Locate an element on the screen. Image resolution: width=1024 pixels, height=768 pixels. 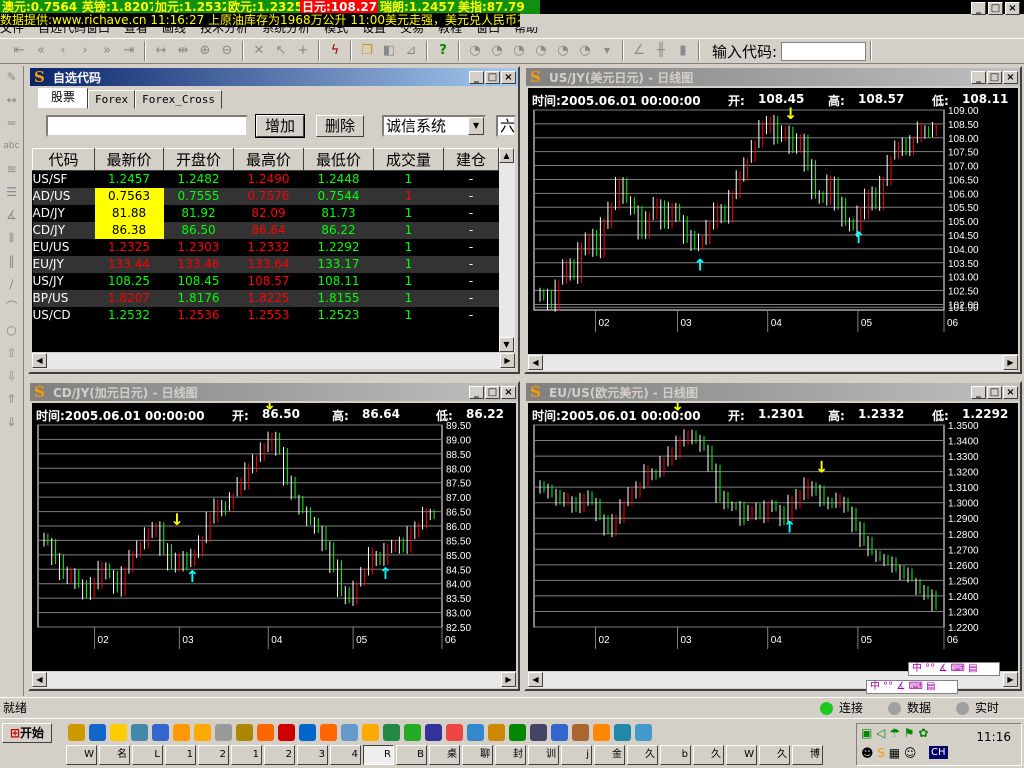
text-icon: abc is located at coordinates (11, 146).